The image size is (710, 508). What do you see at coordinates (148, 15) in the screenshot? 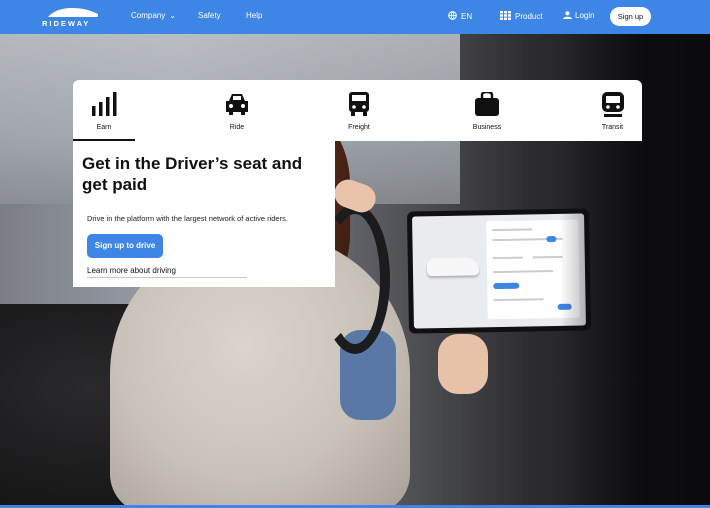
I see `nav-company-label: Company` at bounding box center [148, 15].